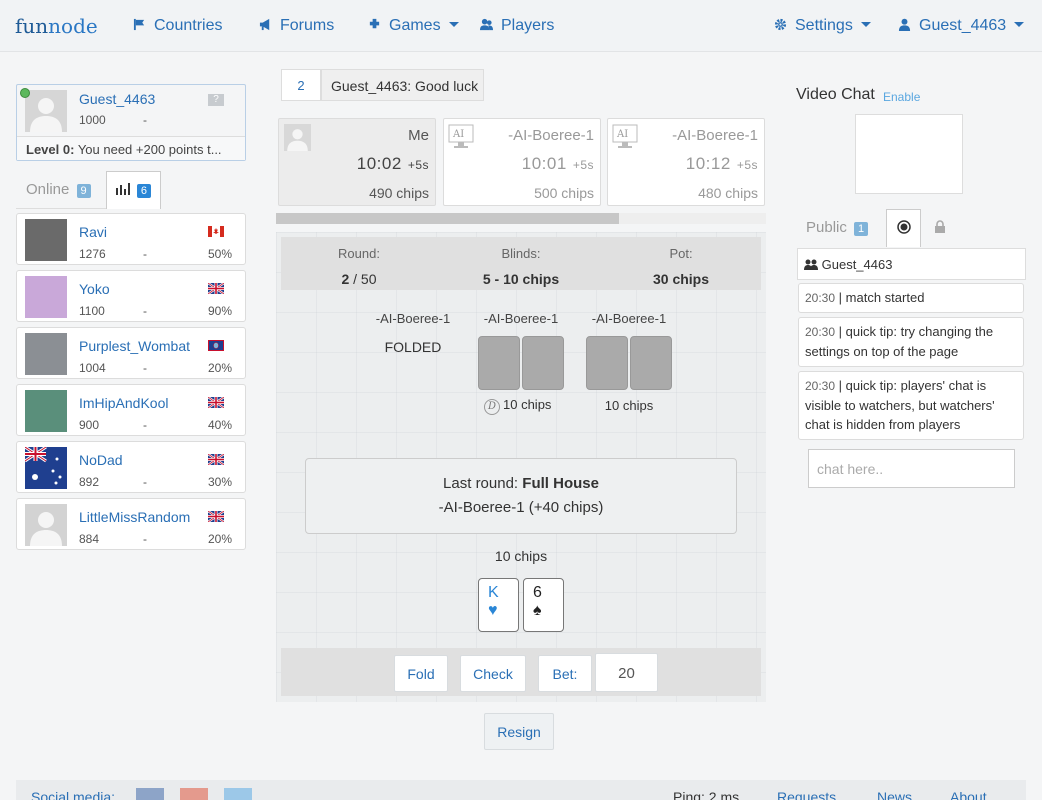 The image size is (1042, 800). What do you see at coordinates (188, 25) in the screenshot?
I see `nav-countries-label: Countries` at bounding box center [188, 25].